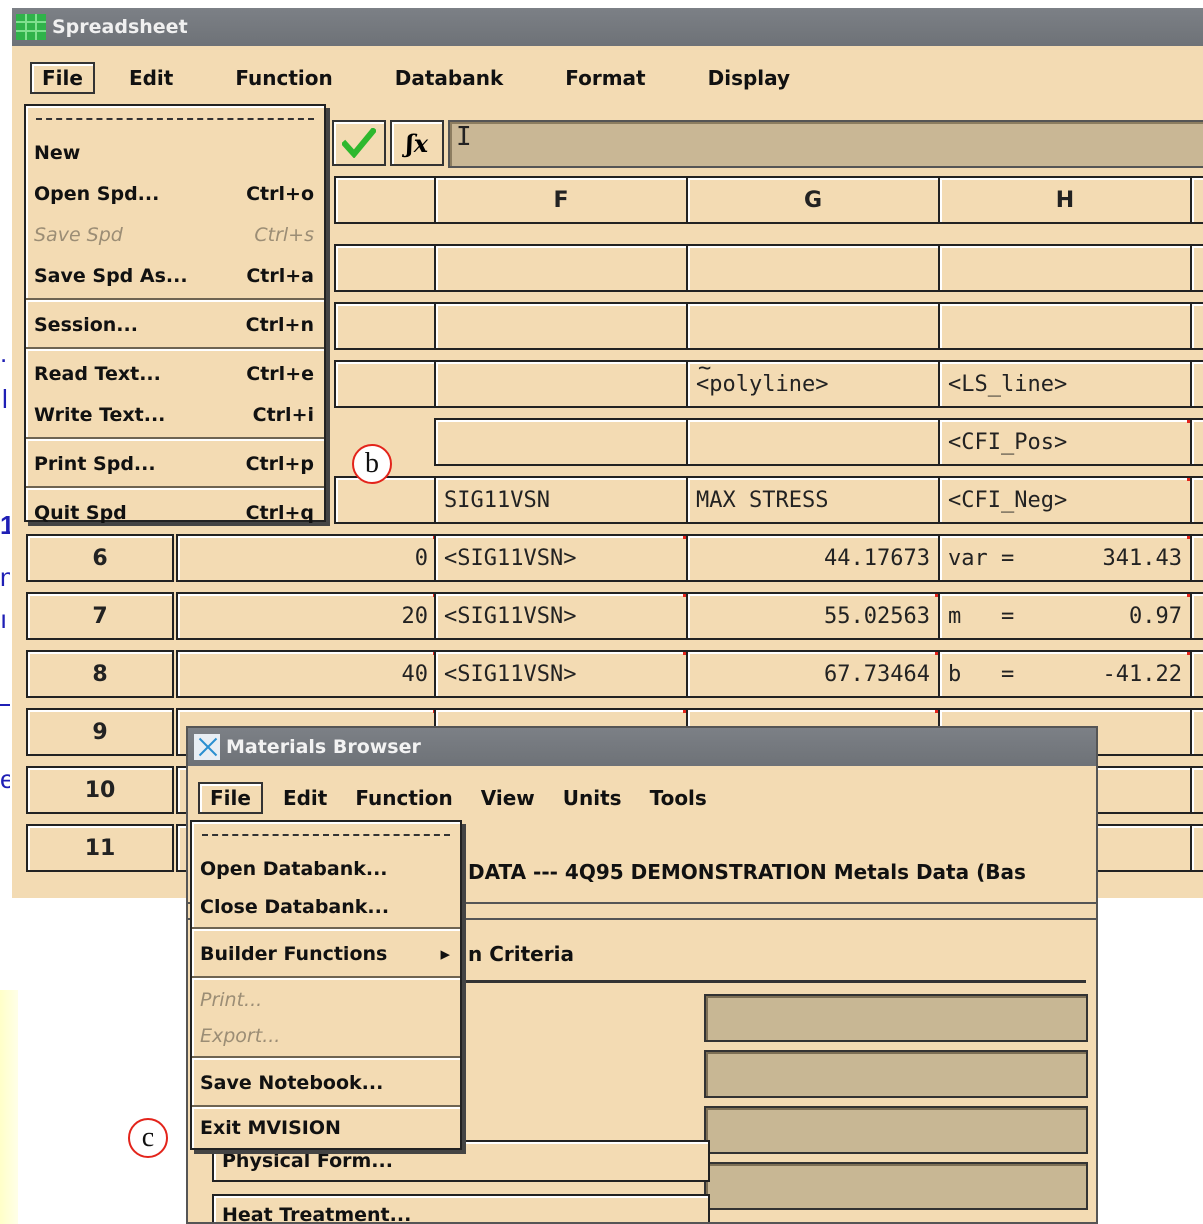 The image size is (1203, 1224). Describe the element at coordinates (877, 674) in the screenshot. I see `cell-text: 67.73464` at that location.